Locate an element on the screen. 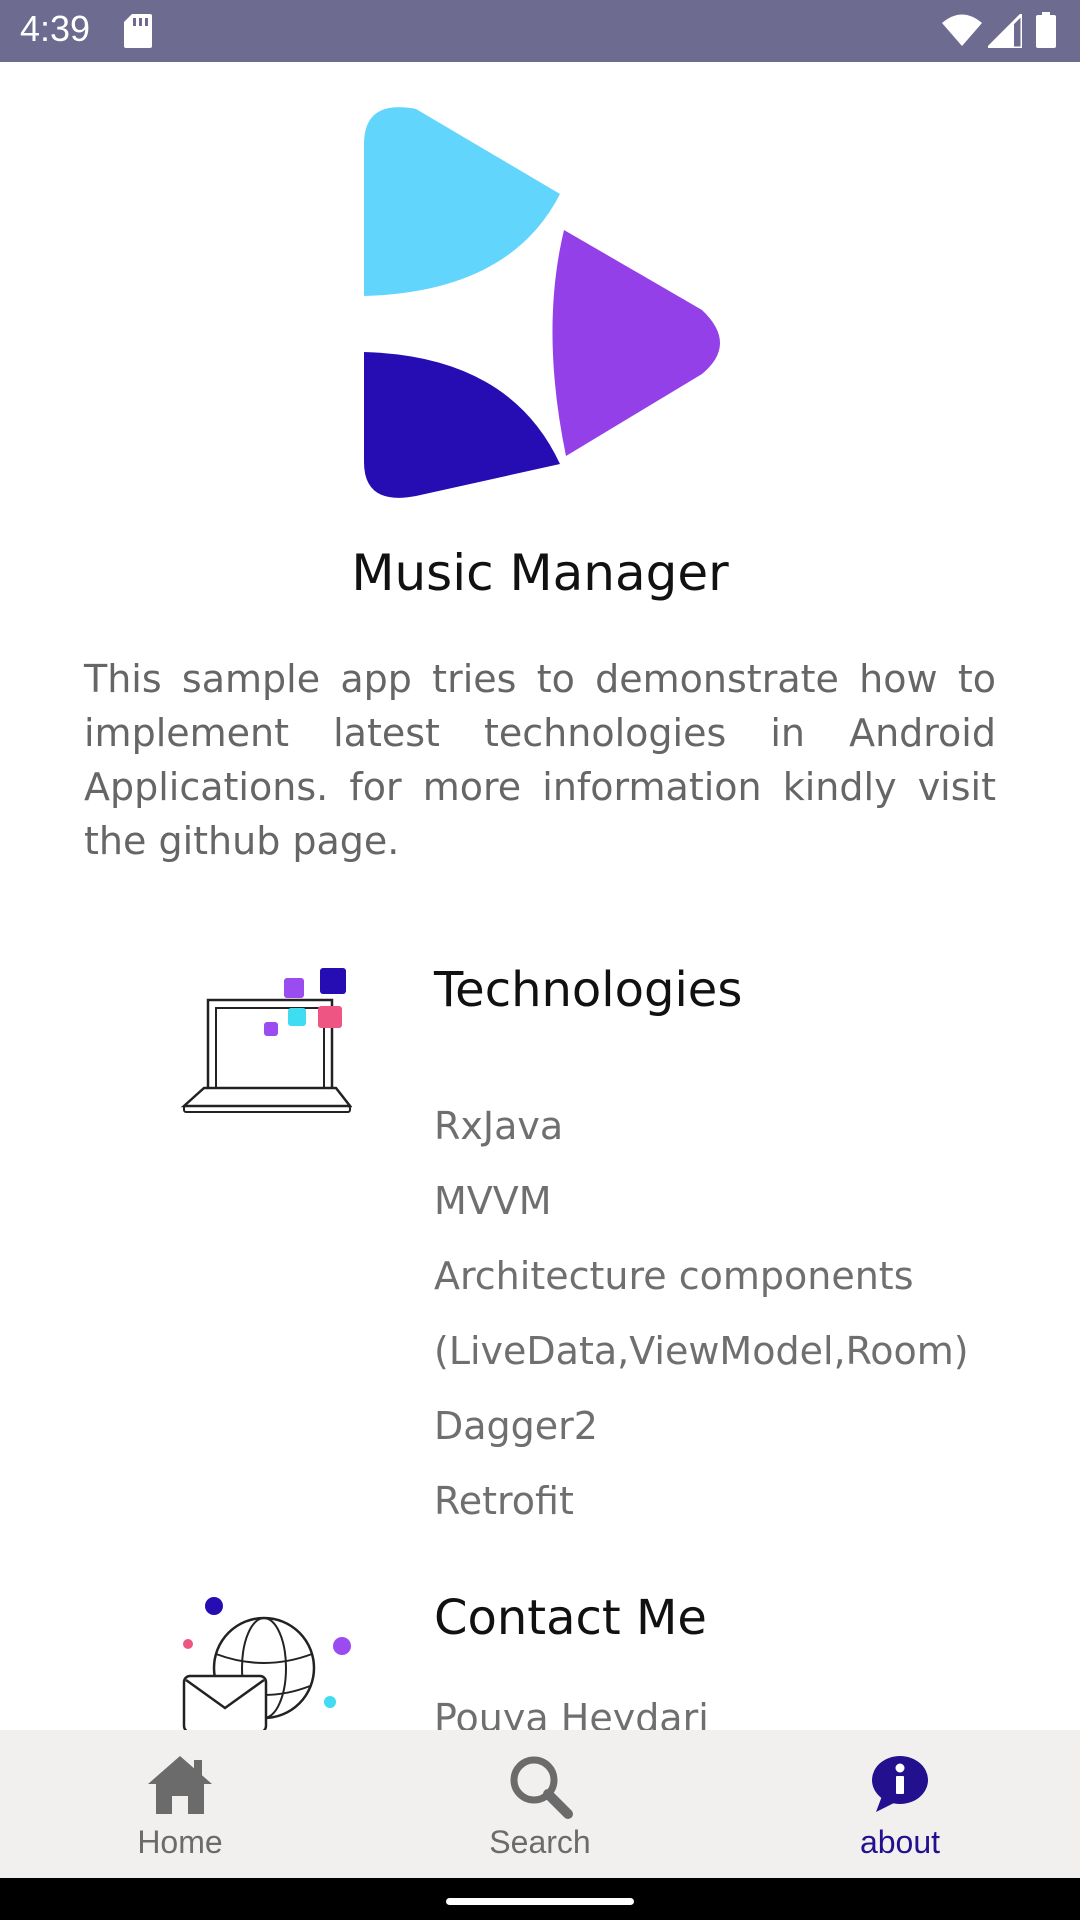 Image resolution: width=1080 pixels, height=1920 pixels. bottom-navigation: Home Search about is located at coordinates (540, 1804).